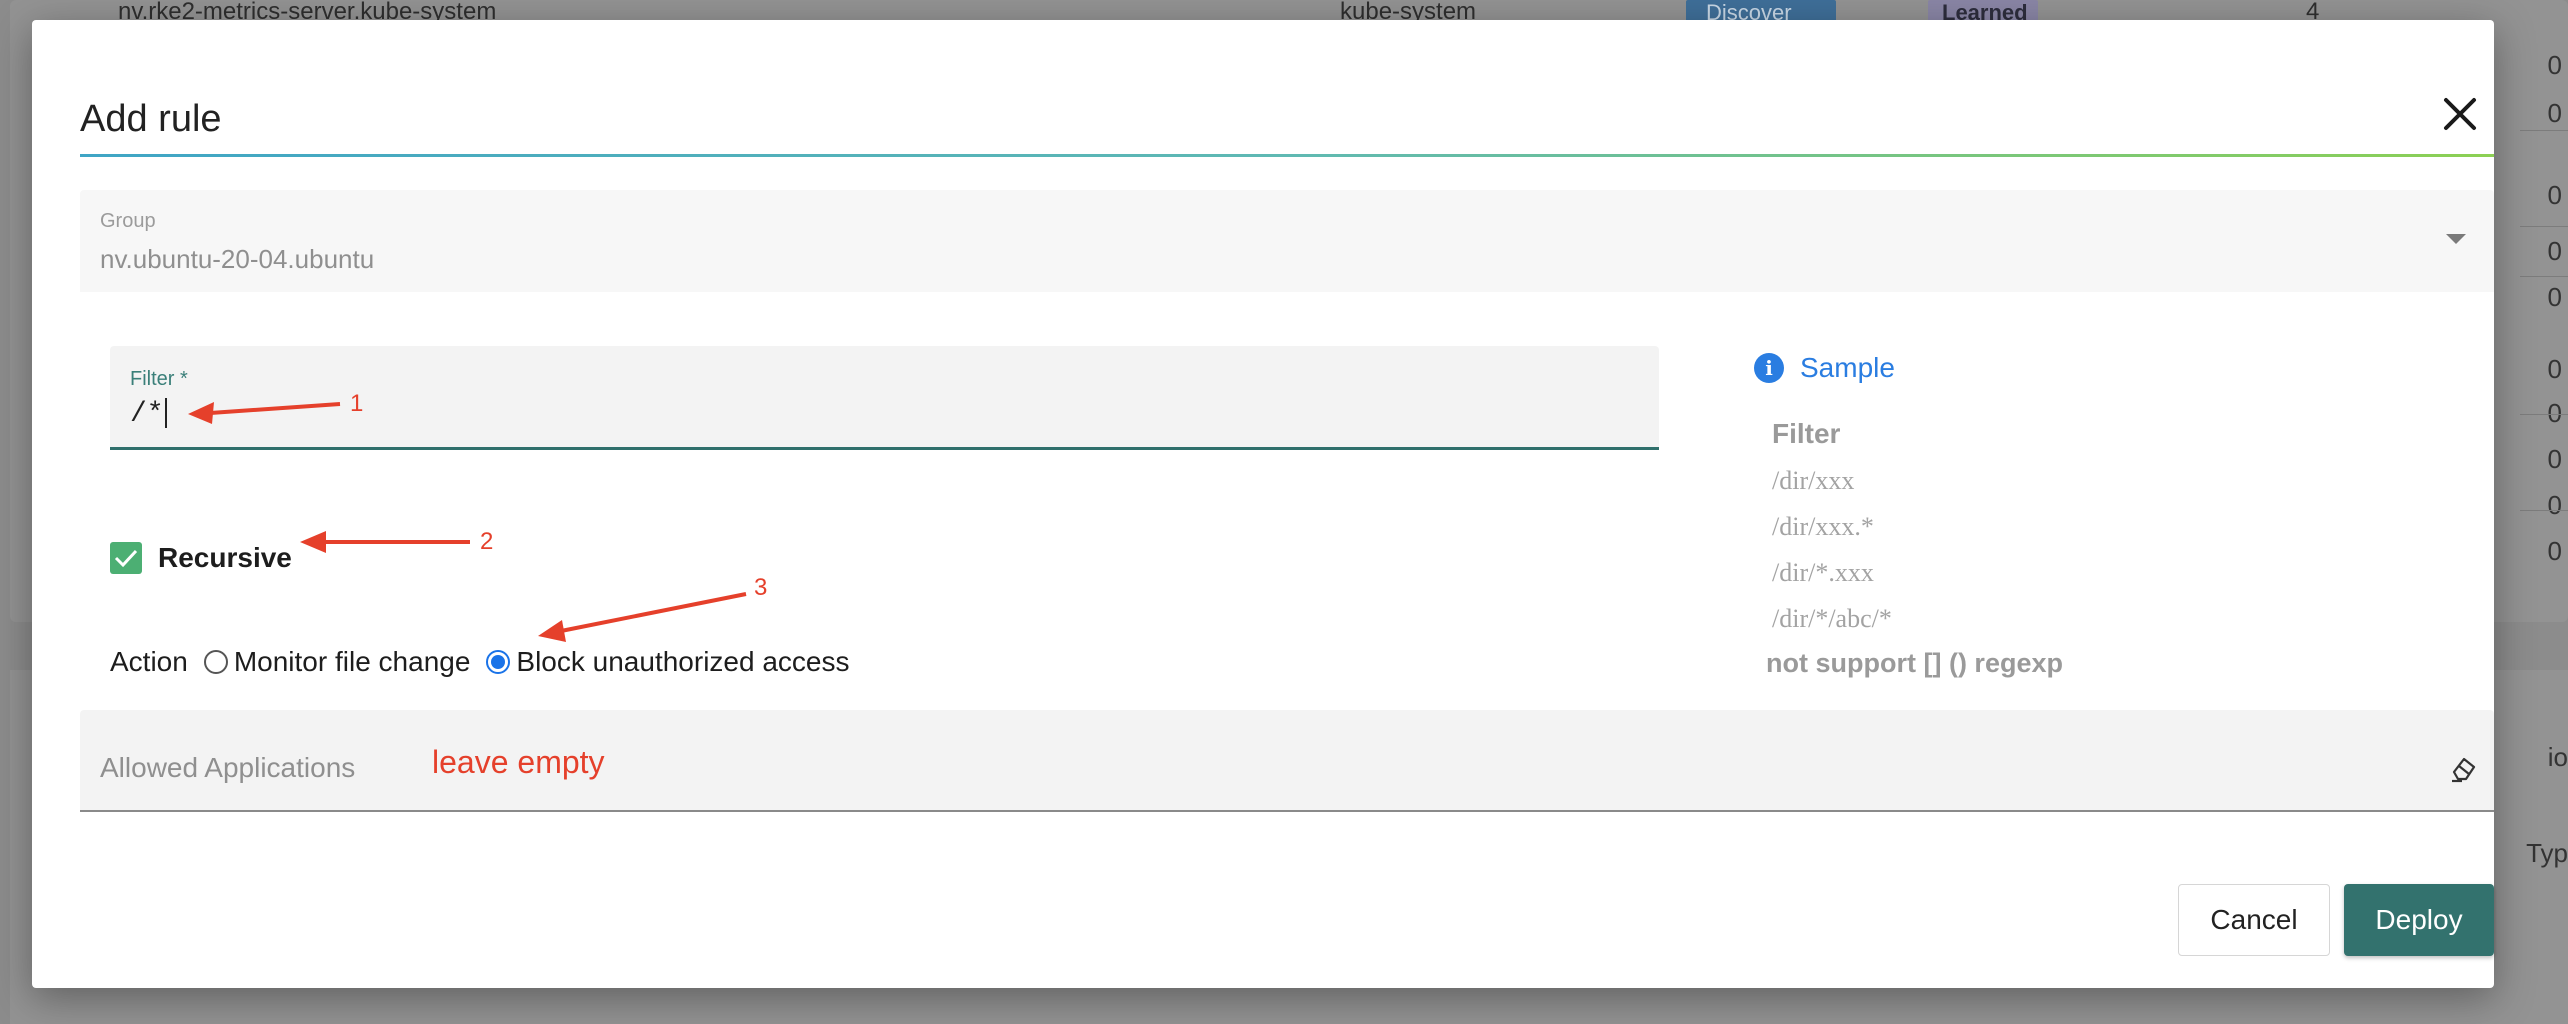 This screenshot has width=2568, height=1024. What do you see at coordinates (518, 762) in the screenshot?
I see `annotation-leave-empty: leave empty` at bounding box center [518, 762].